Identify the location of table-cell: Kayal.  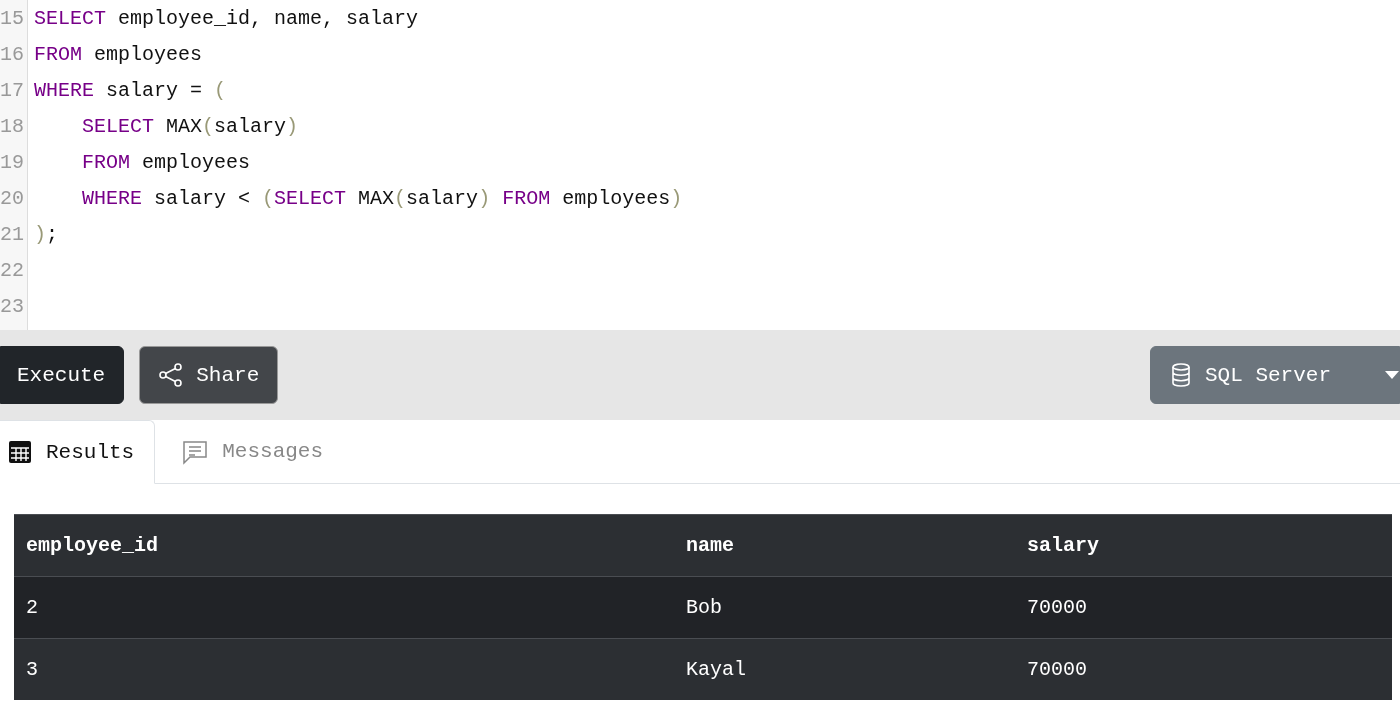
(844, 669).